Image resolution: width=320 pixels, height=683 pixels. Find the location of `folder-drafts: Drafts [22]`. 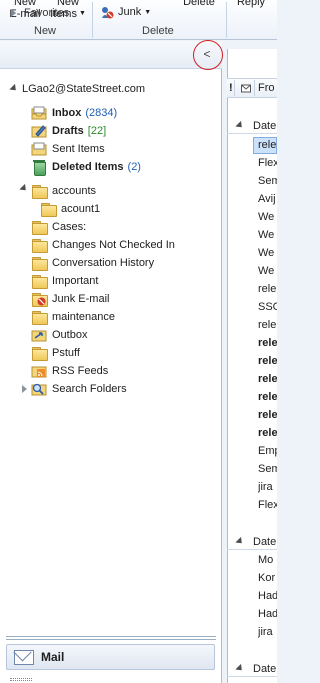

folder-drafts: Drafts [22] is located at coordinates (68, 130).